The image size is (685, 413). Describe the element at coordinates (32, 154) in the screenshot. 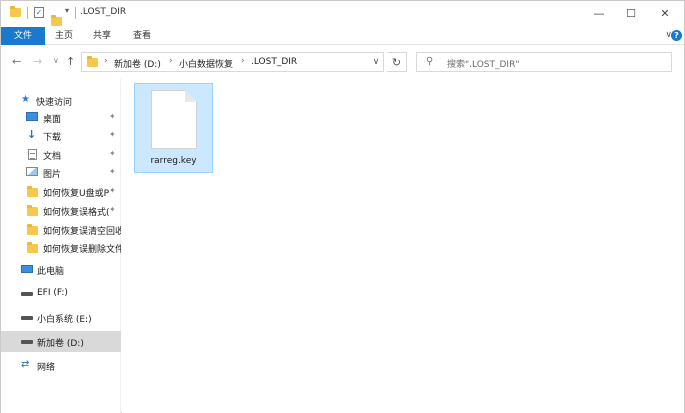

I see `document-icon` at that location.